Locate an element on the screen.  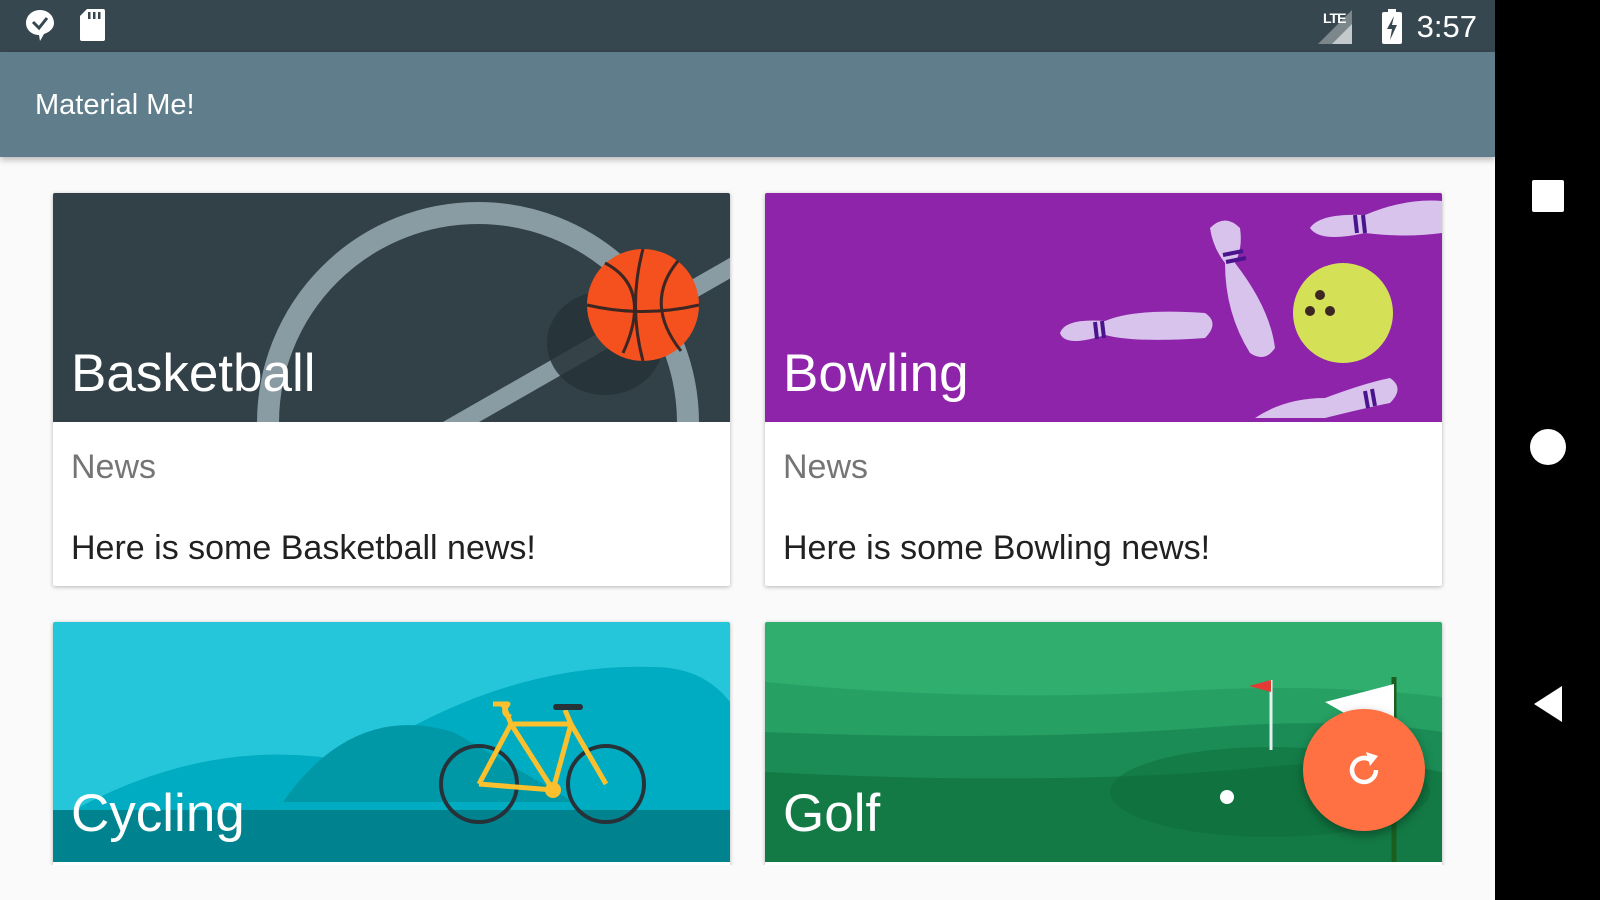
card-title: Cycling is located at coordinates (158, 813).